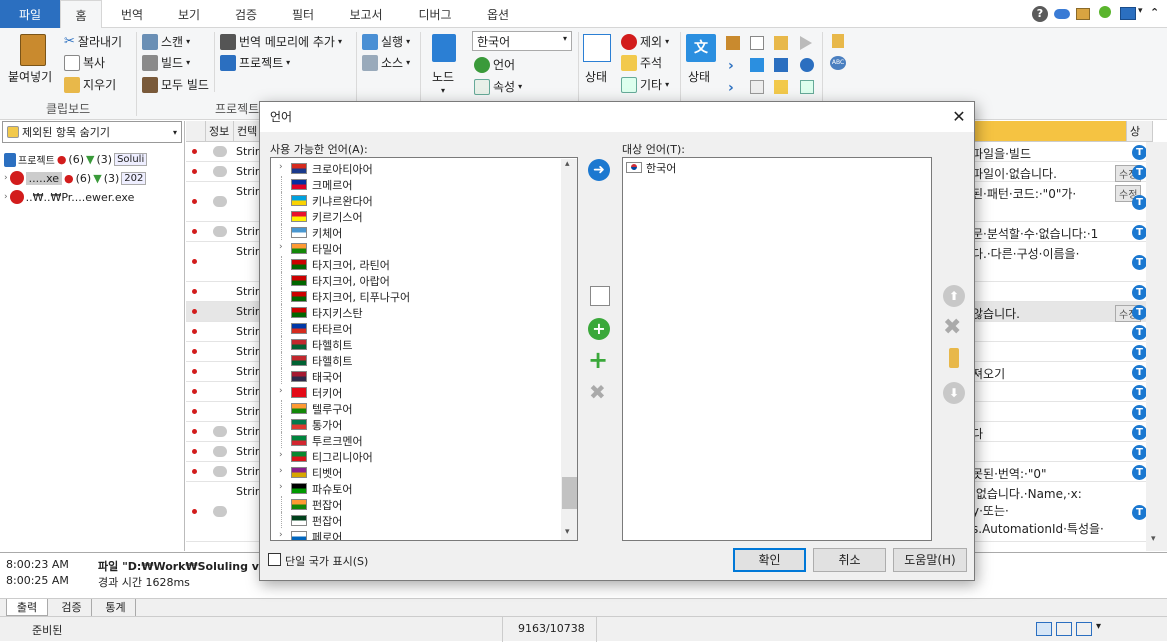 The image size is (1167, 642). What do you see at coordinates (1001, 153) in the screenshot?
I see `translation-cell: 파일을·빌드` at bounding box center [1001, 153].